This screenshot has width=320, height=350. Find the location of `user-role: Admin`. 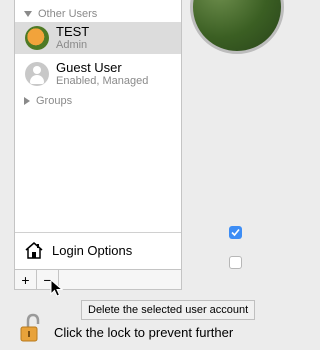

user-role: Admin is located at coordinates (72, 45).